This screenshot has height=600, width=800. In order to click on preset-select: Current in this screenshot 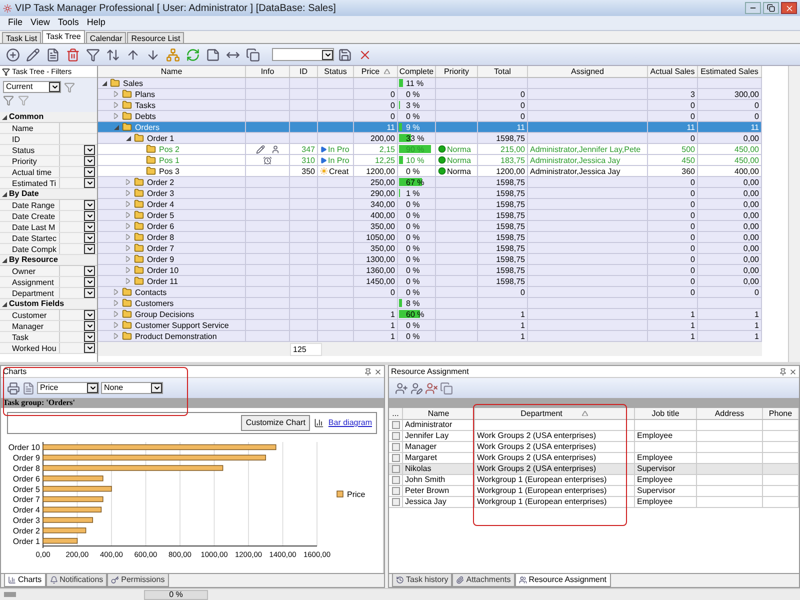, I will do `click(32, 87)`.